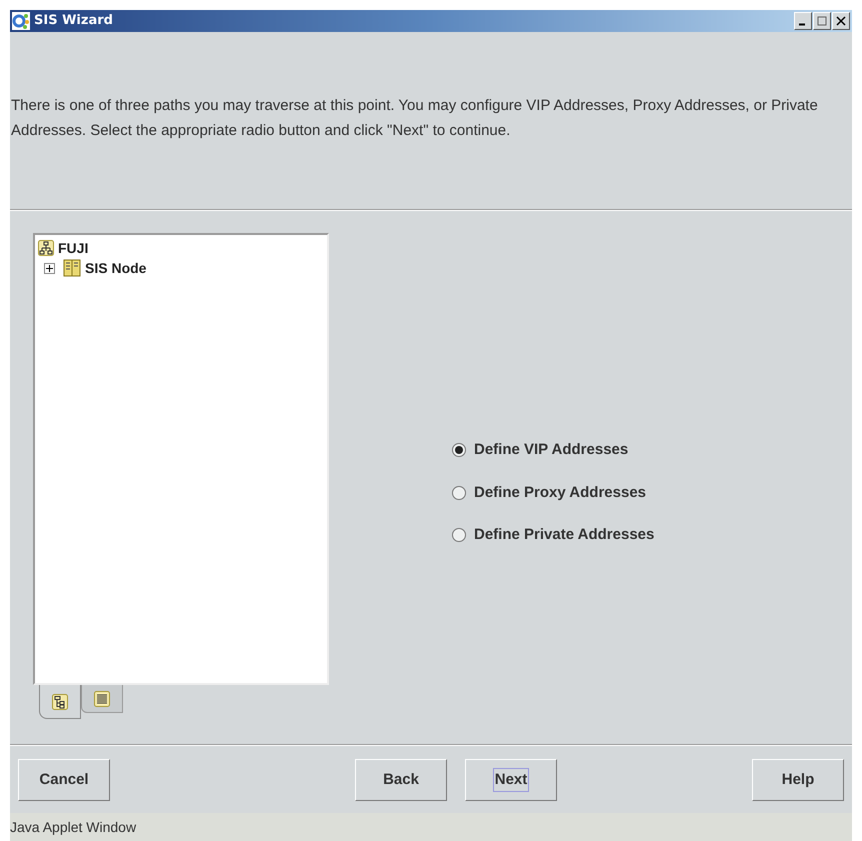 The width and height of the screenshot is (862, 841). Describe the element at coordinates (73, 827) in the screenshot. I see `status-bar-text: Java Applet Window` at that location.